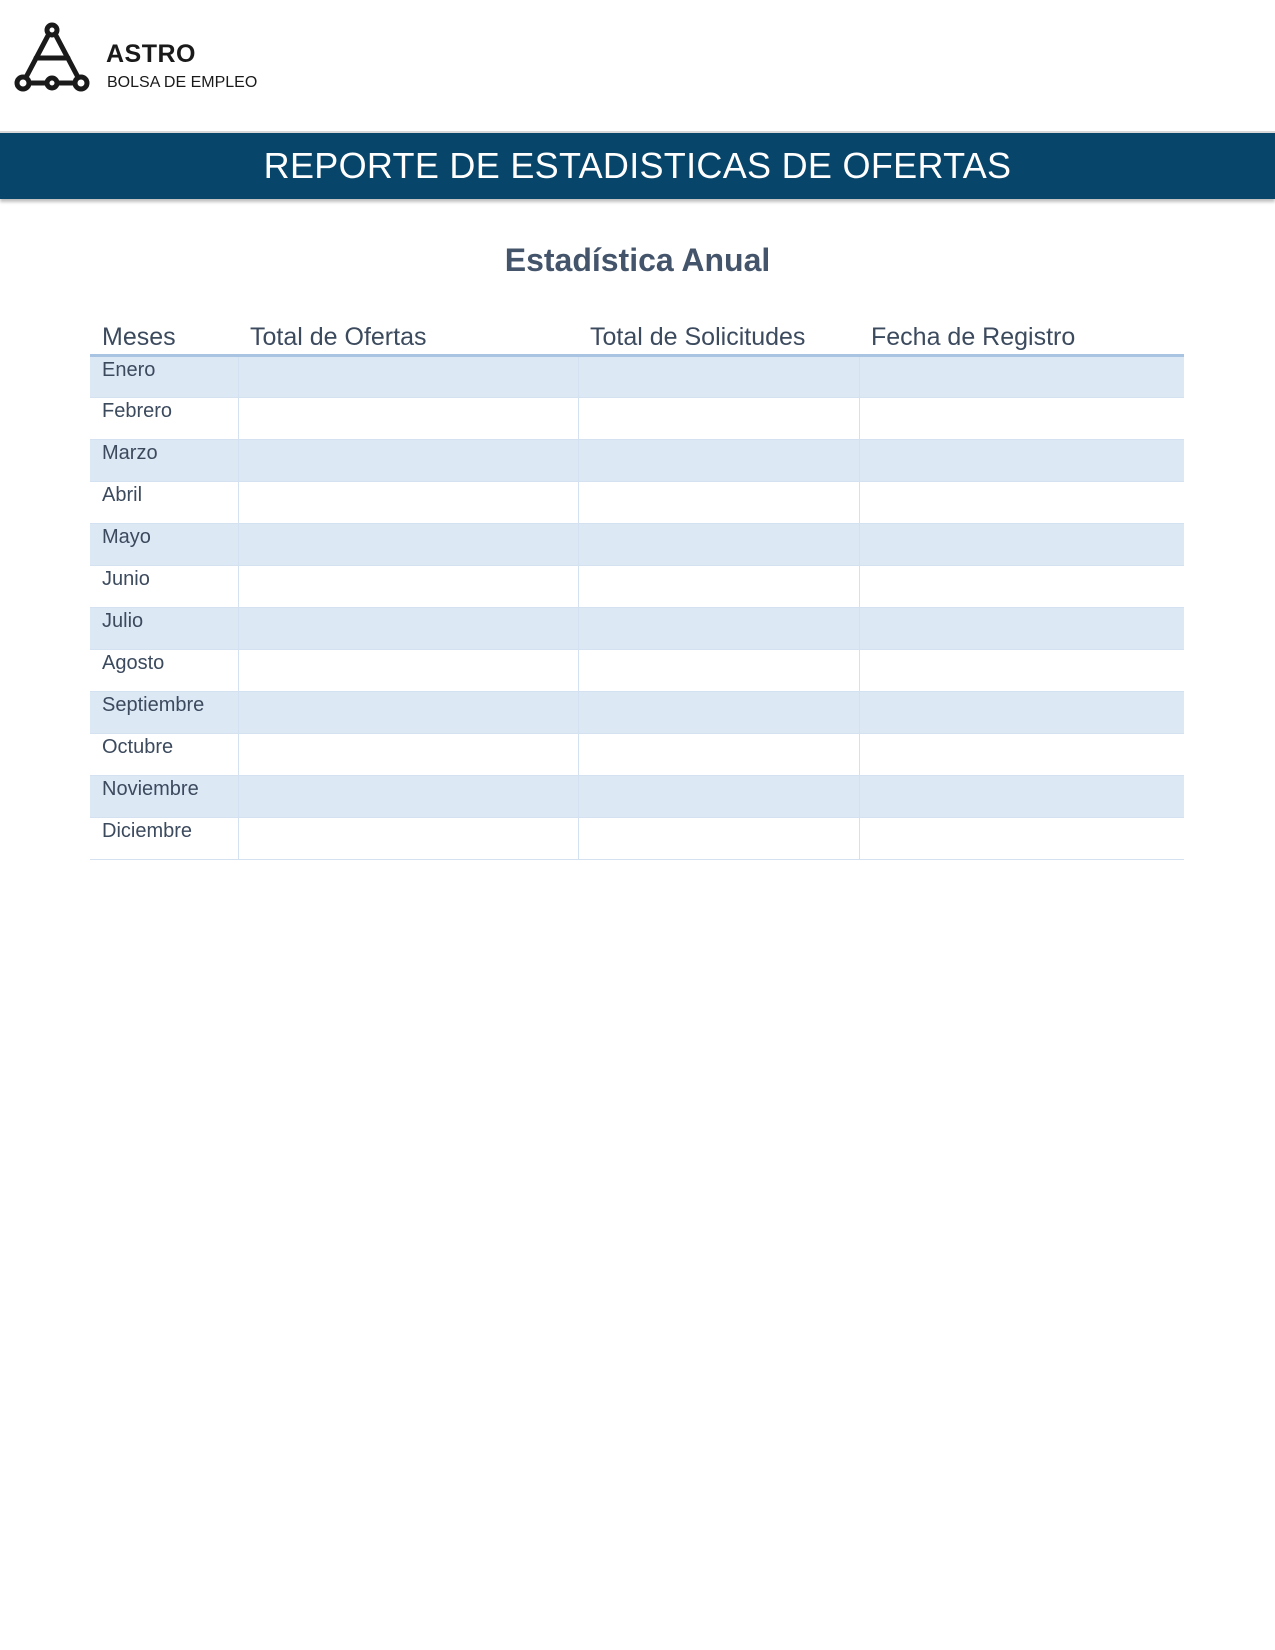 The image size is (1275, 1650). What do you see at coordinates (182, 82) in the screenshot?
I see `brand-subtitle: BOLSA DE EMPLEO` at bounding box center [182, 82].